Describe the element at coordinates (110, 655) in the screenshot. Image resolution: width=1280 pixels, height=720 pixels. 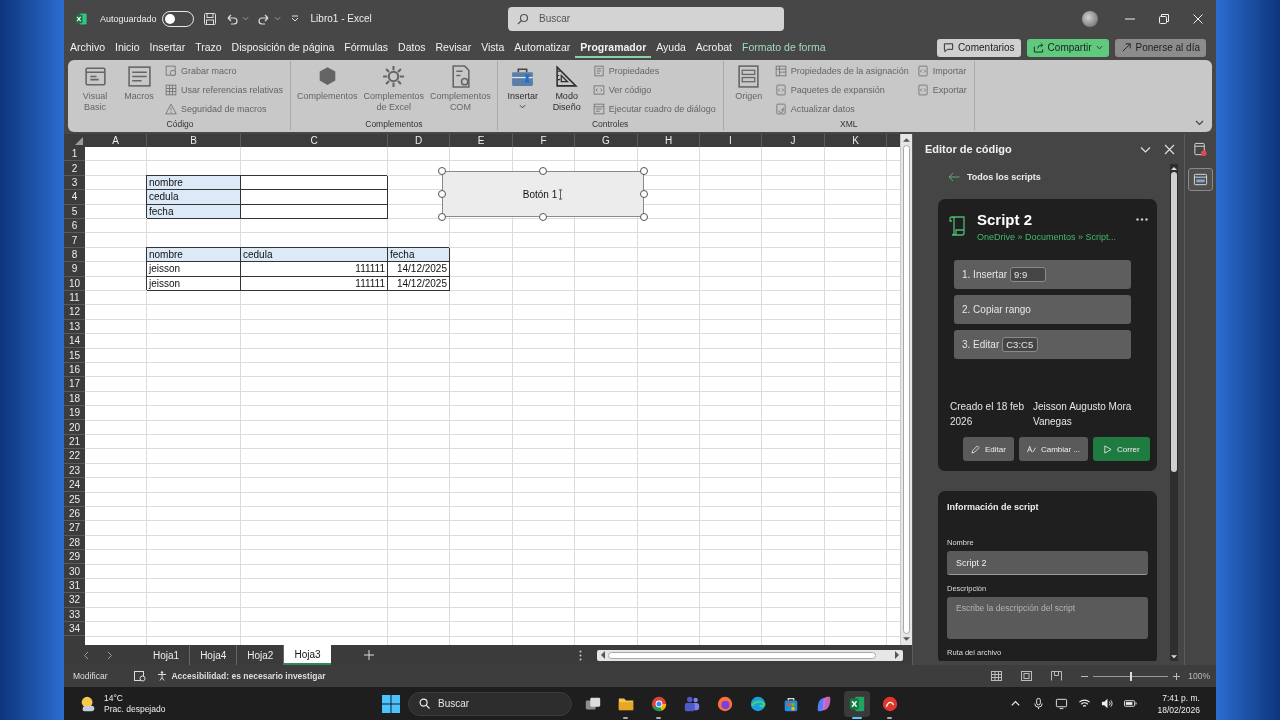
I see `chevron-right-icon` at that location.